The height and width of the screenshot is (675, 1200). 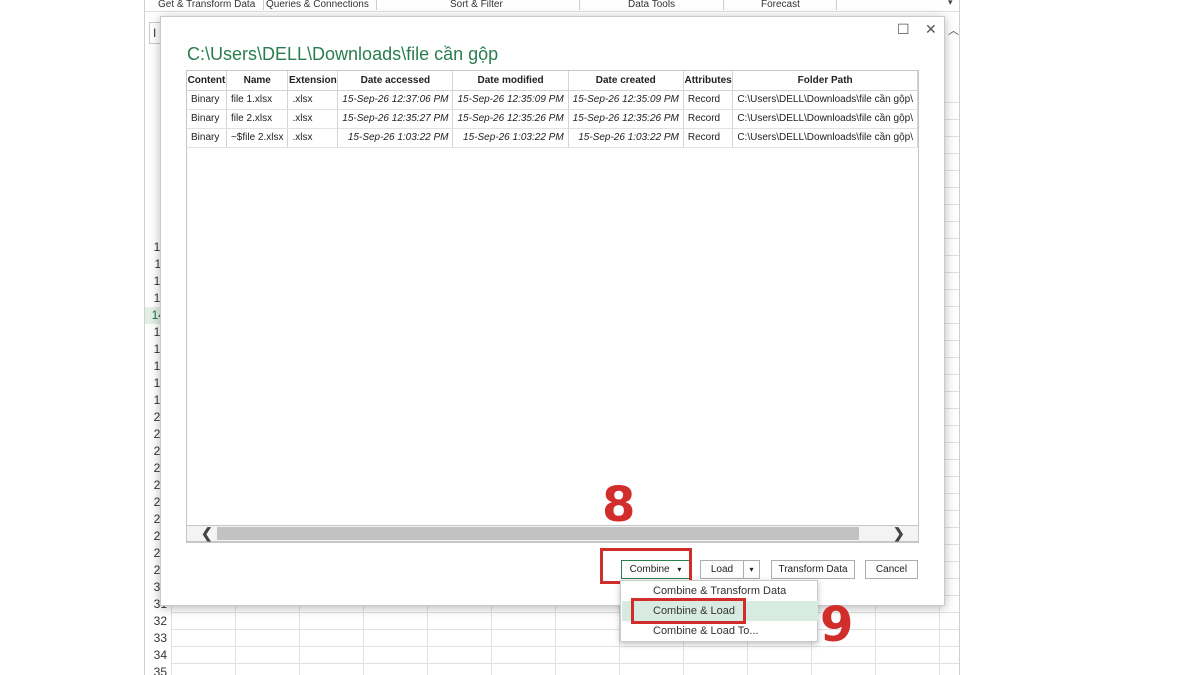 What do you see at coordinates (565, 663) in the screenshot?
I see `grid-row-line` at bounding box center [565, 663].